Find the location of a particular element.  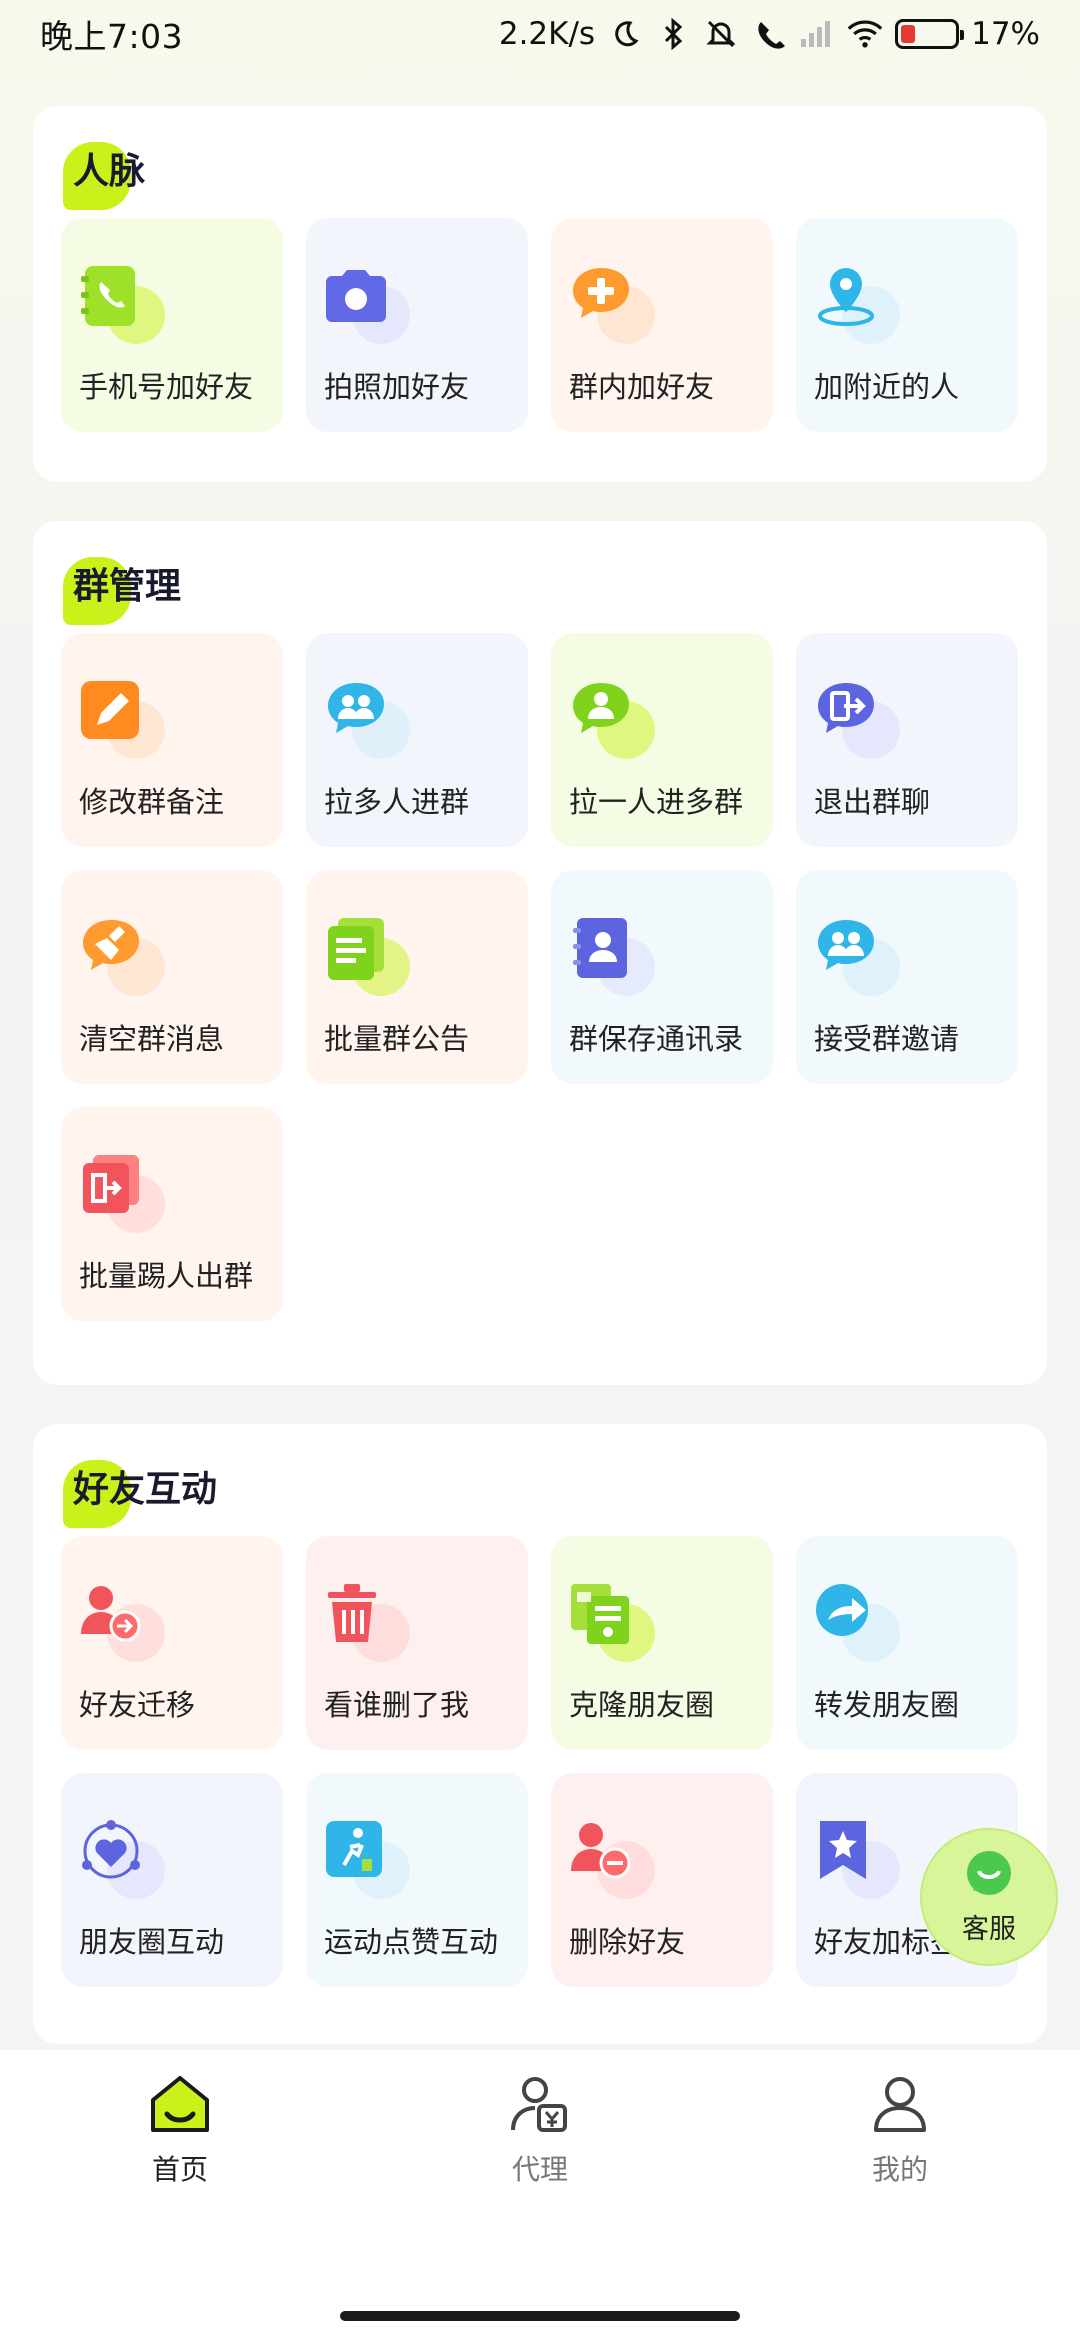

exit-chat-icon is located at coordinates (857, 719).